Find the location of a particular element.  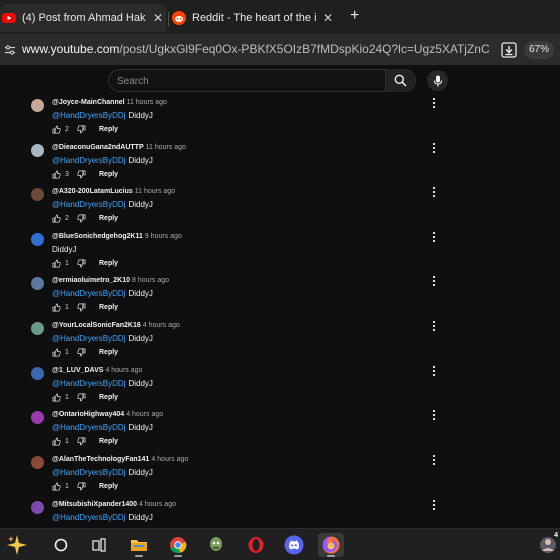

comment-text: @HandDryersByDDj DiddyJ is located at coordinates (102, 115).